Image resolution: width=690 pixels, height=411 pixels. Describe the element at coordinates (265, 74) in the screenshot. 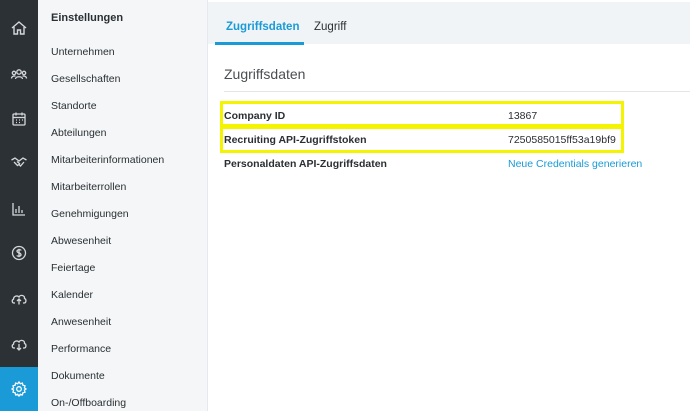

I see `section-title: Zugriffsdaten` at that location.